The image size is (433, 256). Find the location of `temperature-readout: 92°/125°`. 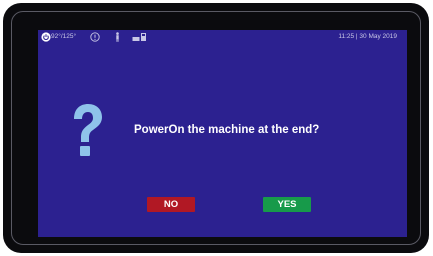

temperature-readout: 92°/125° is located at coordinates (64, 36).